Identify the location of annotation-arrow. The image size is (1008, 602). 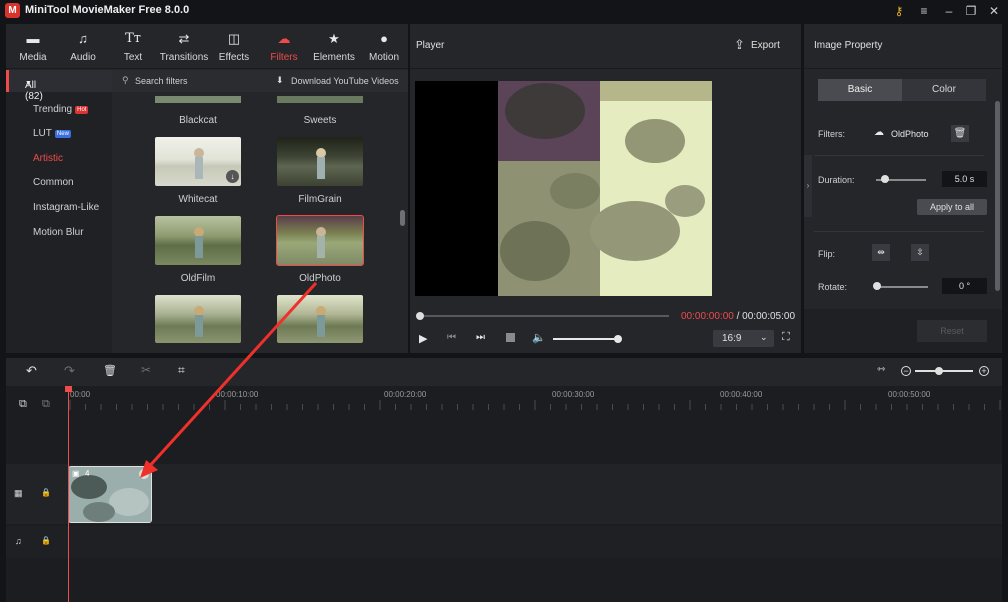
(229, 379).